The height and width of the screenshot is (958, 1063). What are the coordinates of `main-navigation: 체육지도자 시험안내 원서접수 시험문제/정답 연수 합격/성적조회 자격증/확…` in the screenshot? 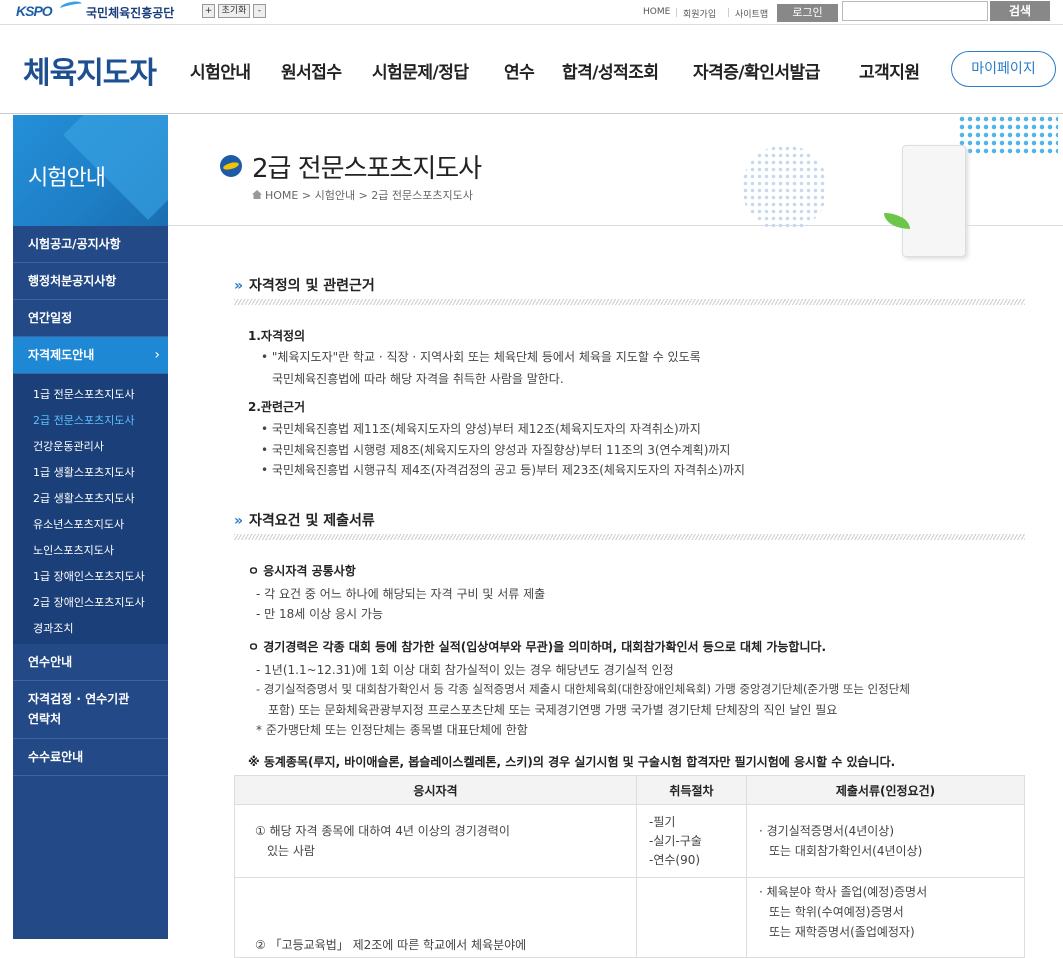 It's located at (531, 70).